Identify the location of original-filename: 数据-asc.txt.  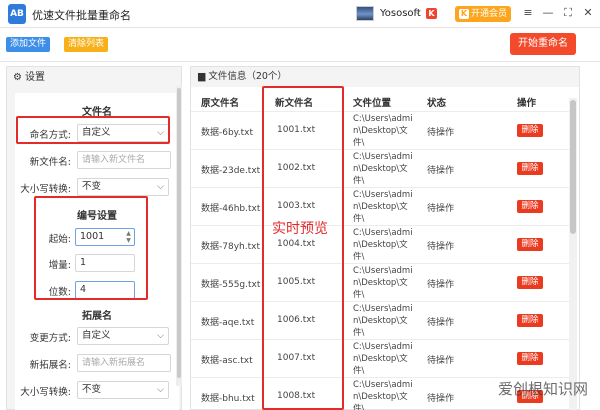
(227, 361).